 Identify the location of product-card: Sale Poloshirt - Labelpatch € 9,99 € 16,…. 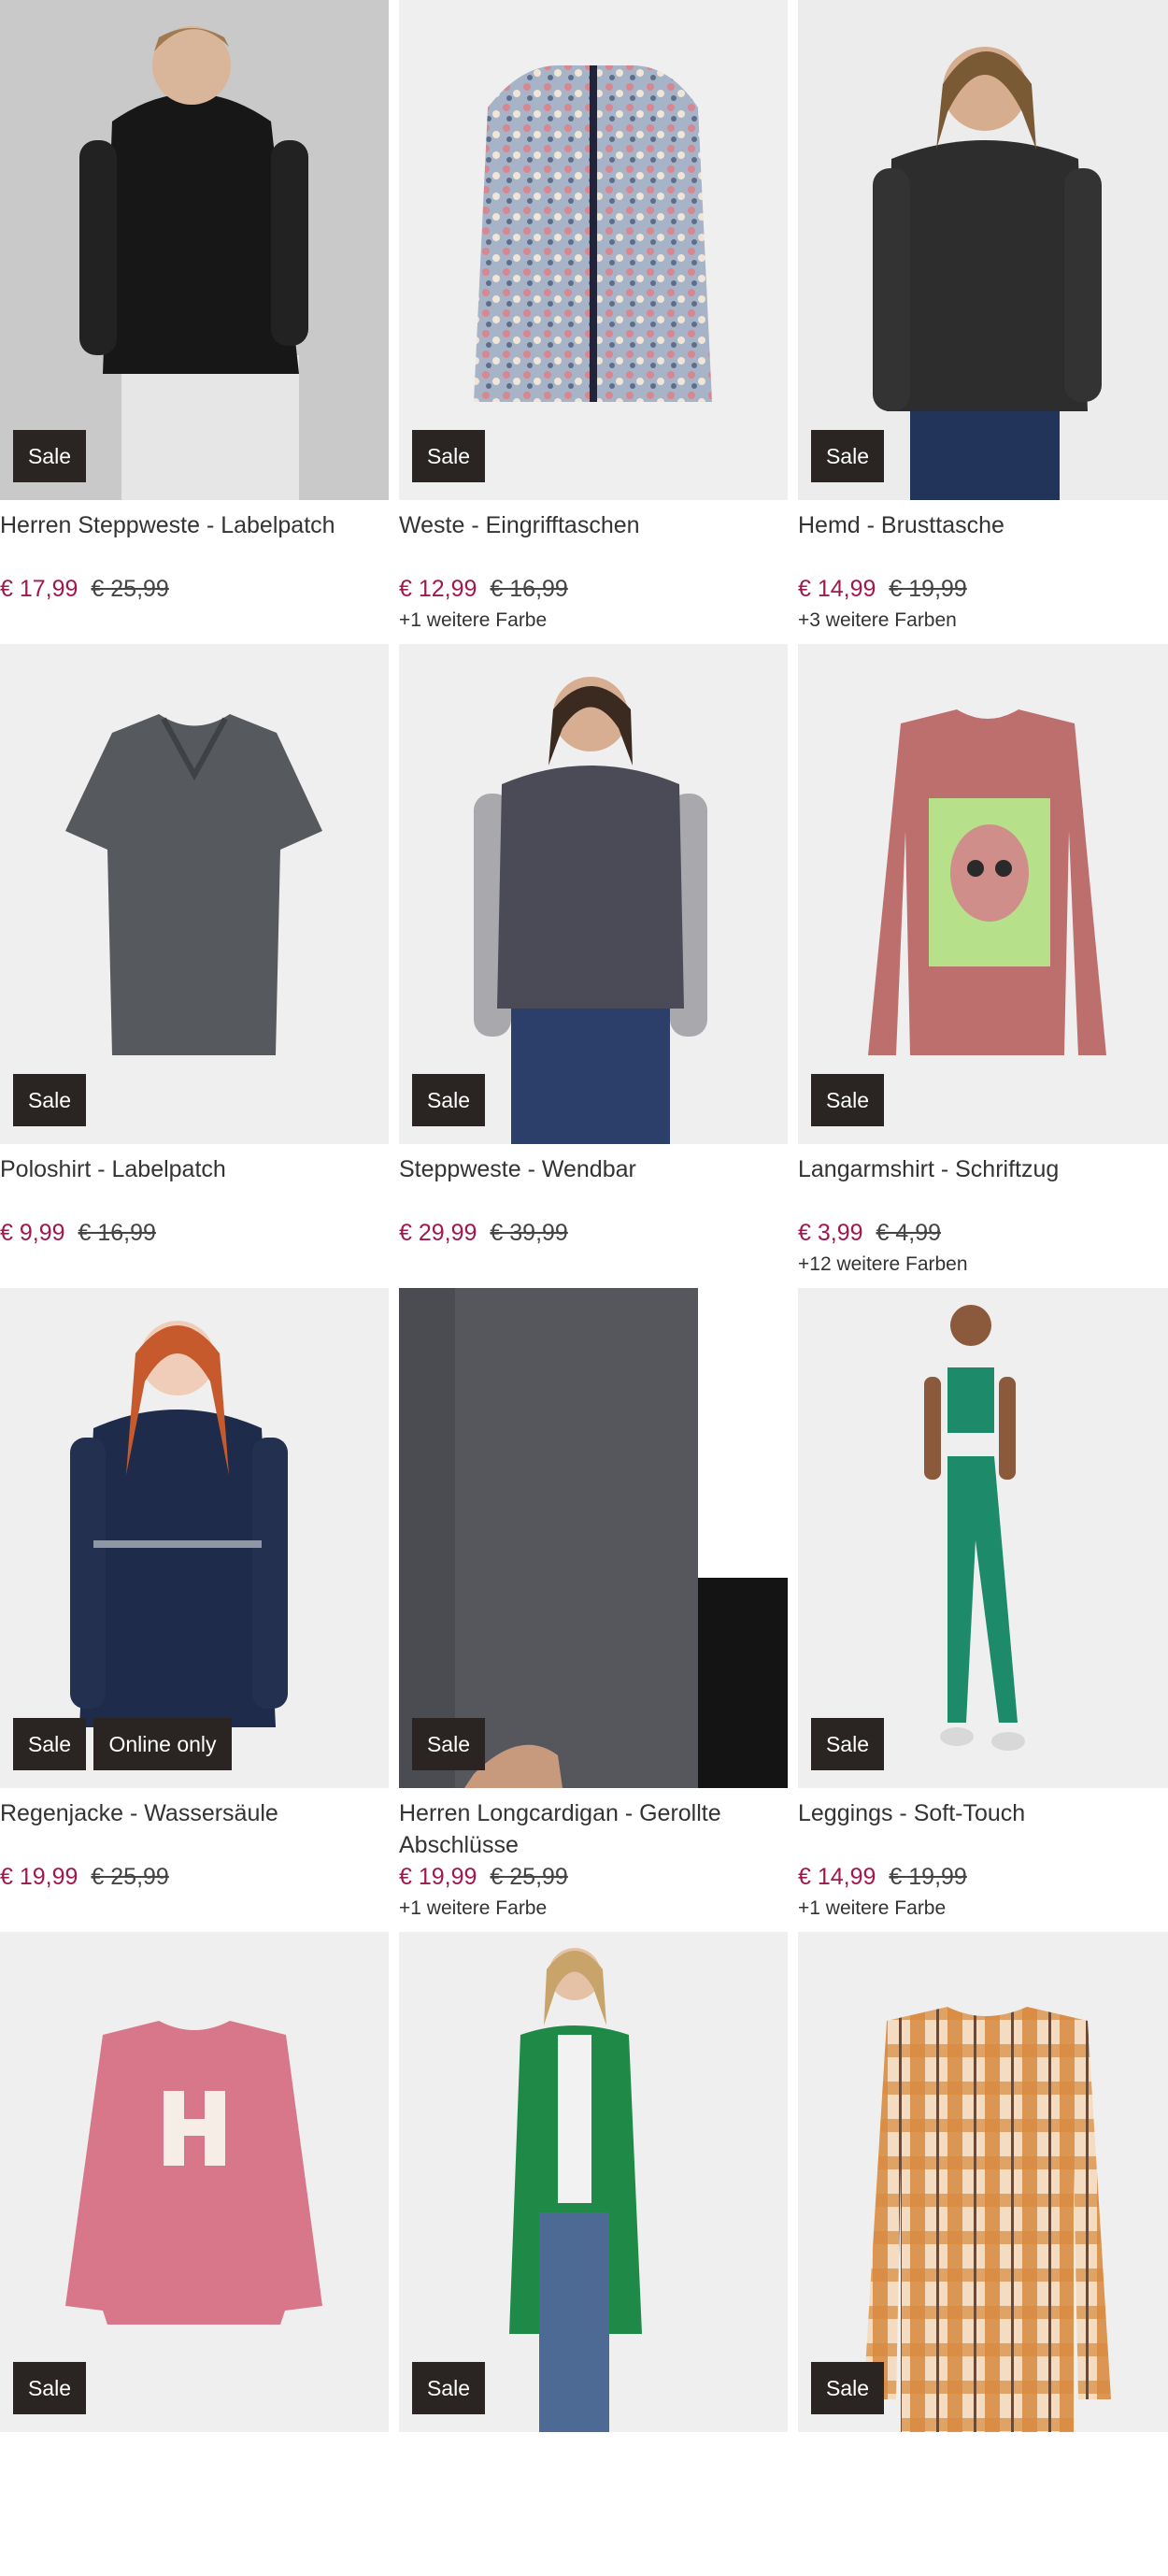
(194, 966).